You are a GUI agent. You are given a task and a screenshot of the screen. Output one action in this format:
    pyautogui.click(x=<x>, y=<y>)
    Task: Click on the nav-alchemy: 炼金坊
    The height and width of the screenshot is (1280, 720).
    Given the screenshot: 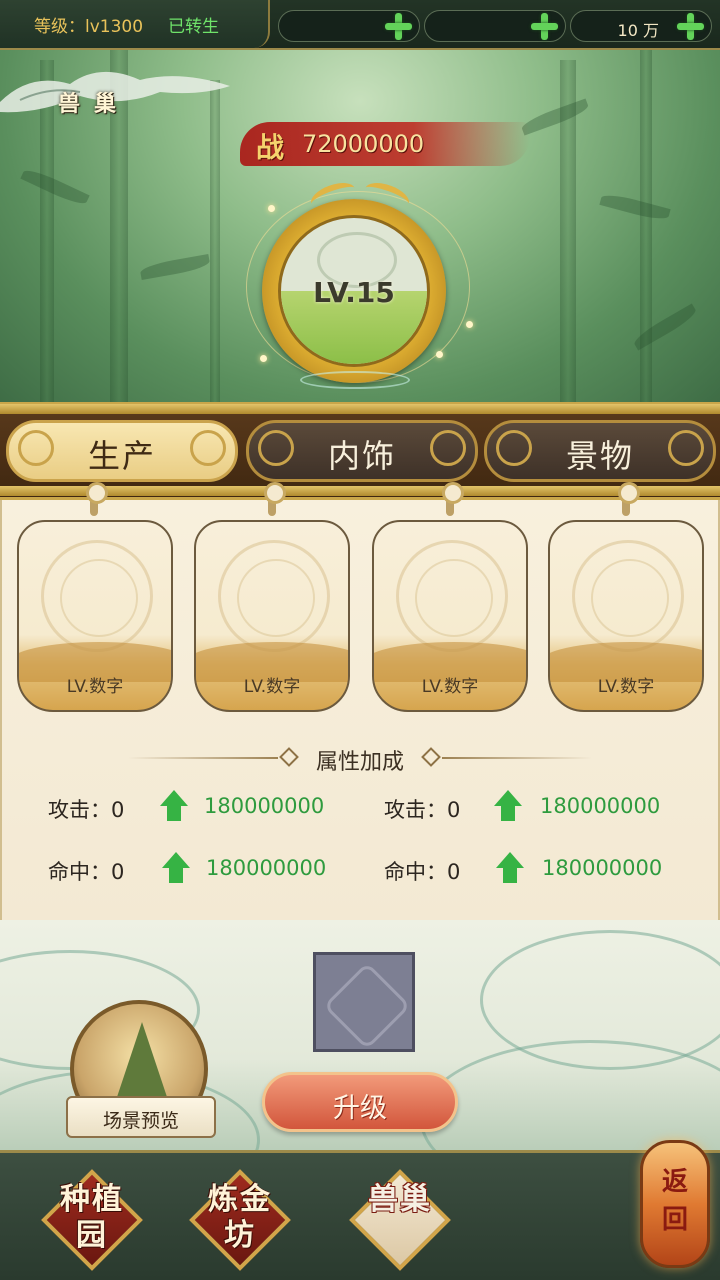 What is the action you would take?
    pyautogui.click(x=240, y=1220)
    